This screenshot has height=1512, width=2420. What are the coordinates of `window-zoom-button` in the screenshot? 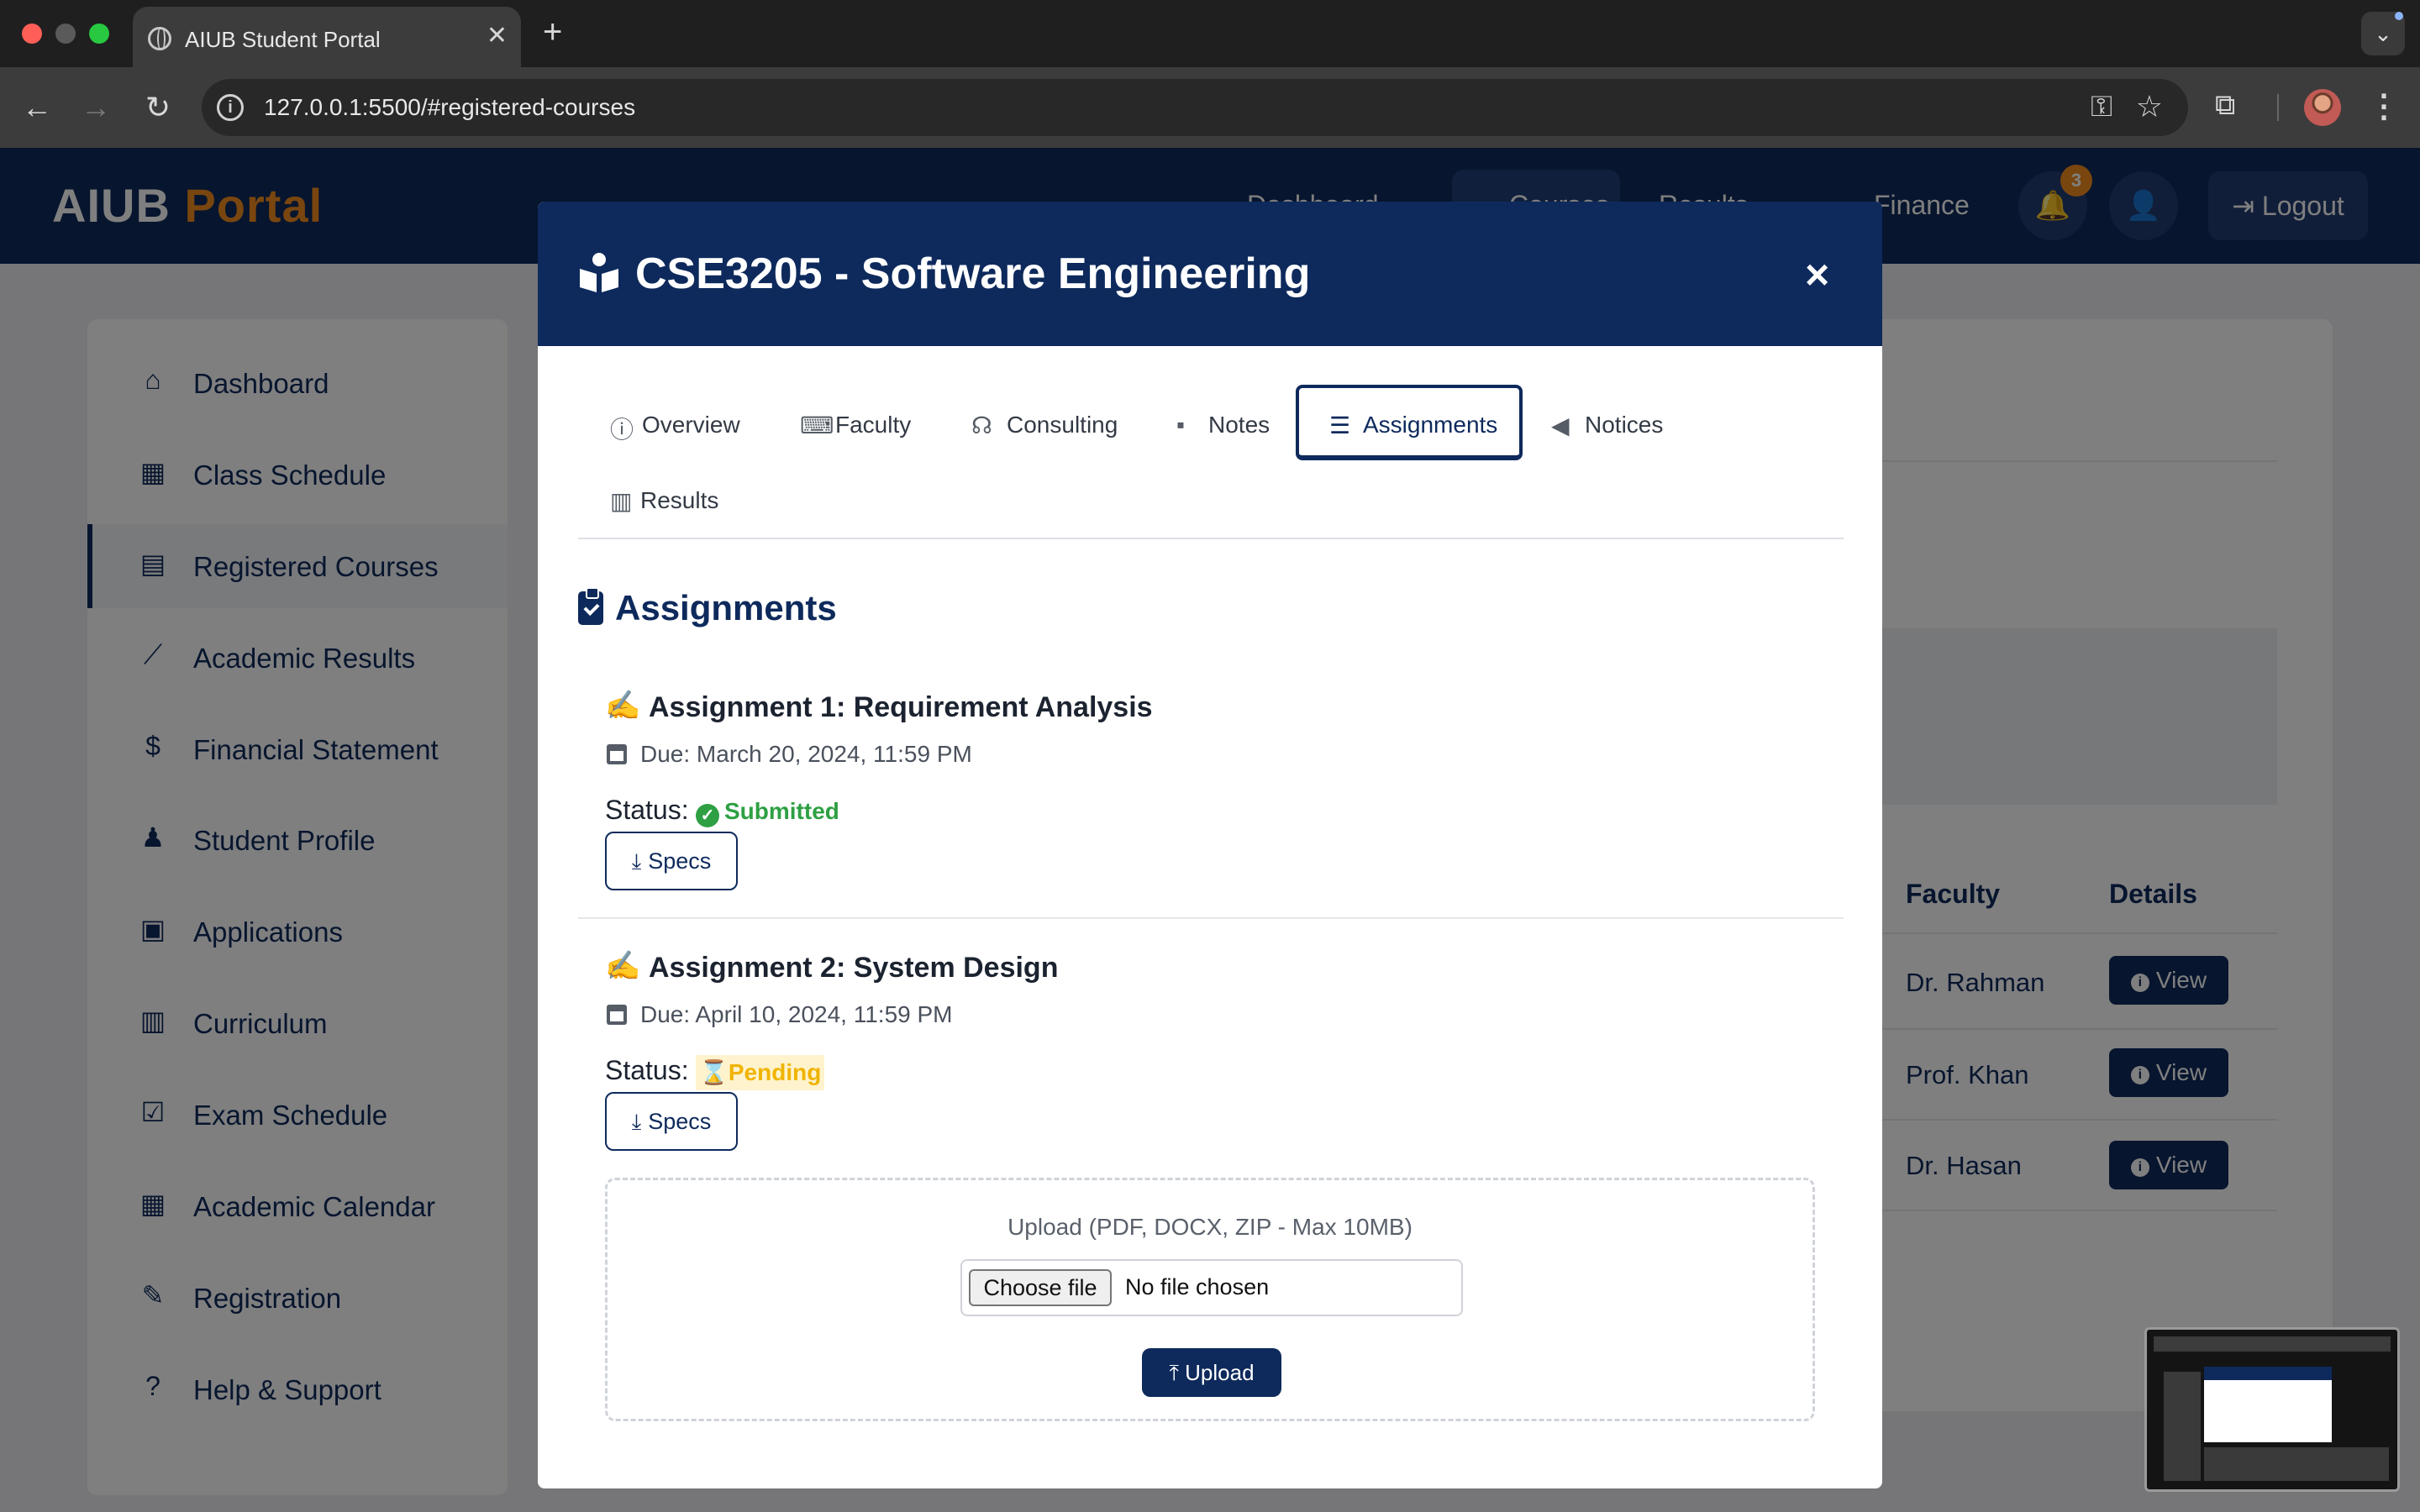 It's located at (99, 34).